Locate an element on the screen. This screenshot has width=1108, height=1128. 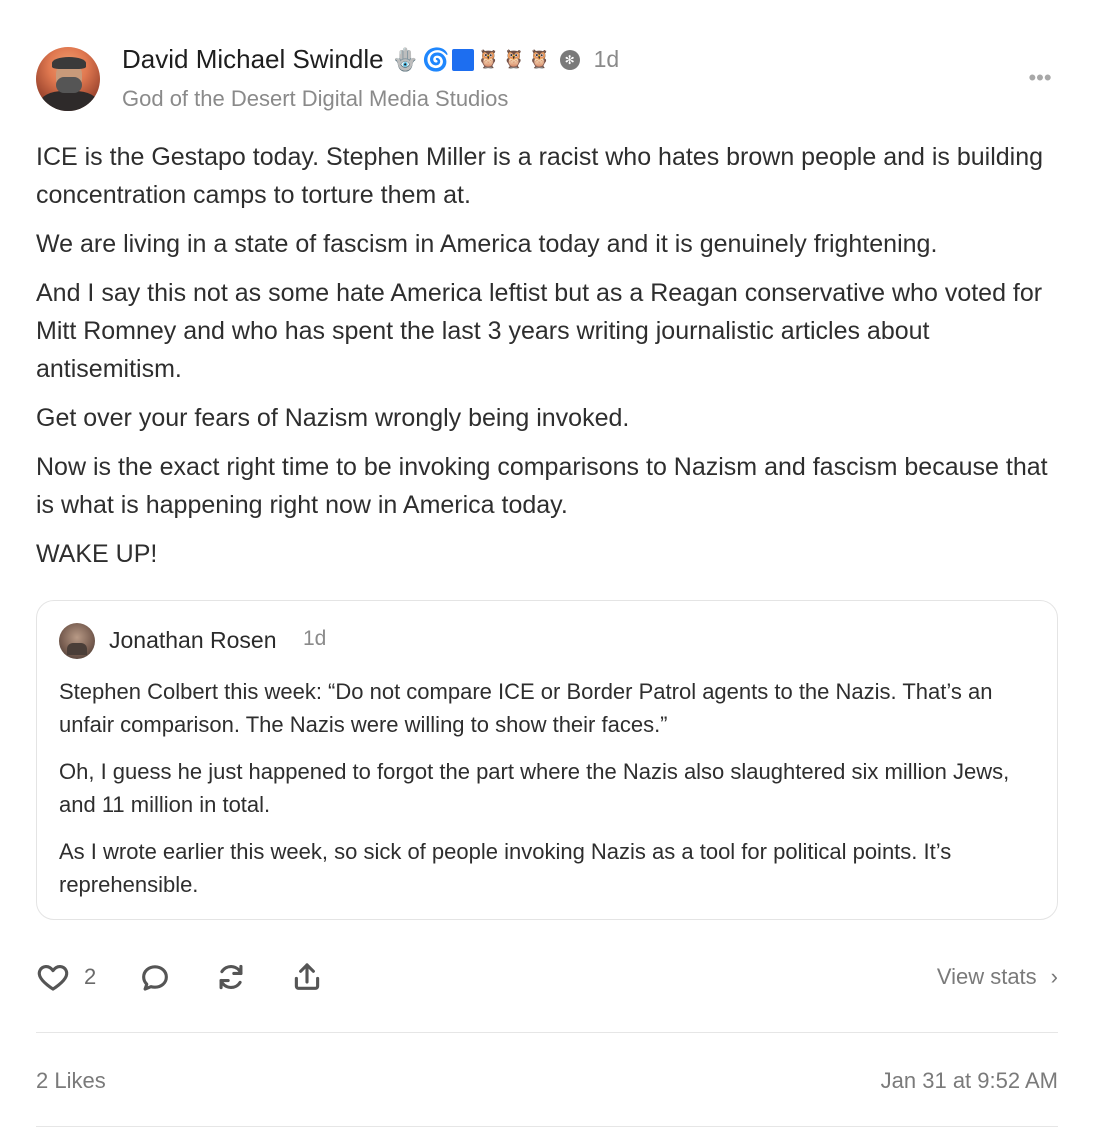
heart-icon is located at coordinates (53, 977).